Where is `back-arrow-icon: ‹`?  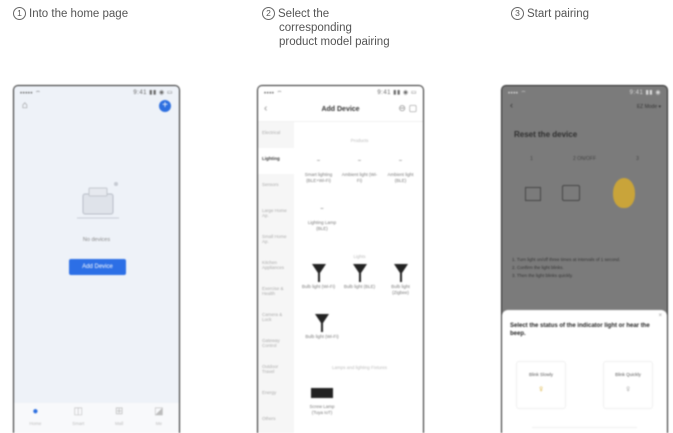 back-arrow-icon: ‹ is located at coordinates (511, 105).